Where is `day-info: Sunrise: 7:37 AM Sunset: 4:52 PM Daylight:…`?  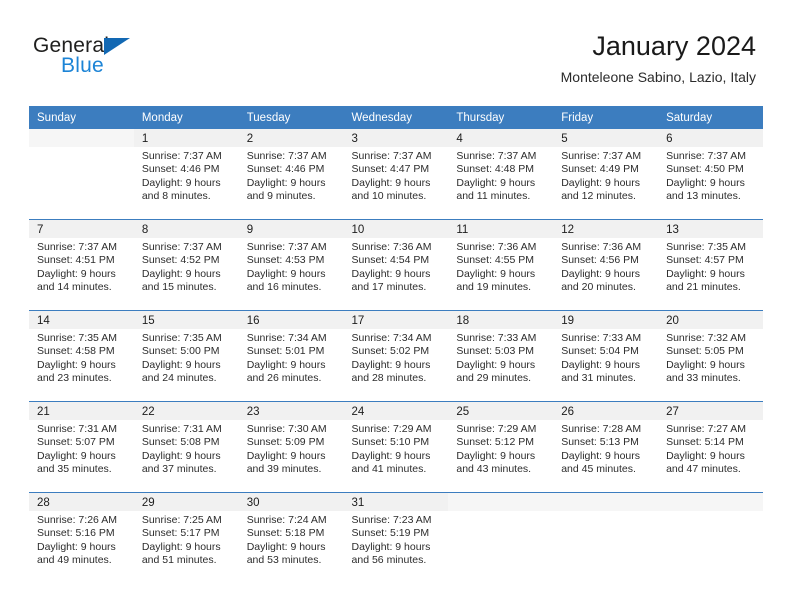 day-info: Sunrise: 7:37 AM Sunset: 4:52 PM Daylight:… is located at coordinates (186, 266).